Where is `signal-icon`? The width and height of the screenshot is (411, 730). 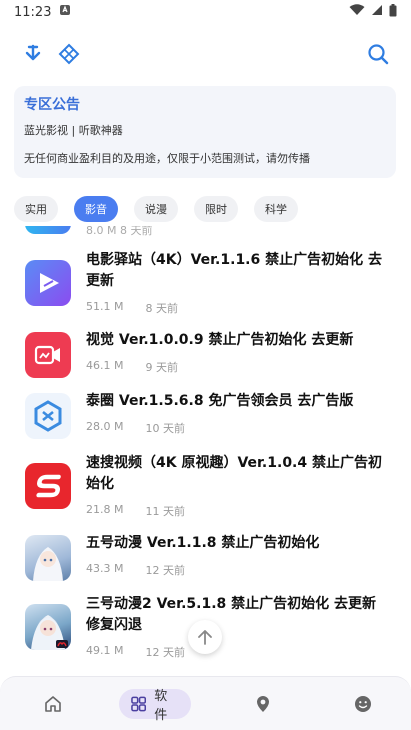
signal-icon is located at coordinates (377, 12).